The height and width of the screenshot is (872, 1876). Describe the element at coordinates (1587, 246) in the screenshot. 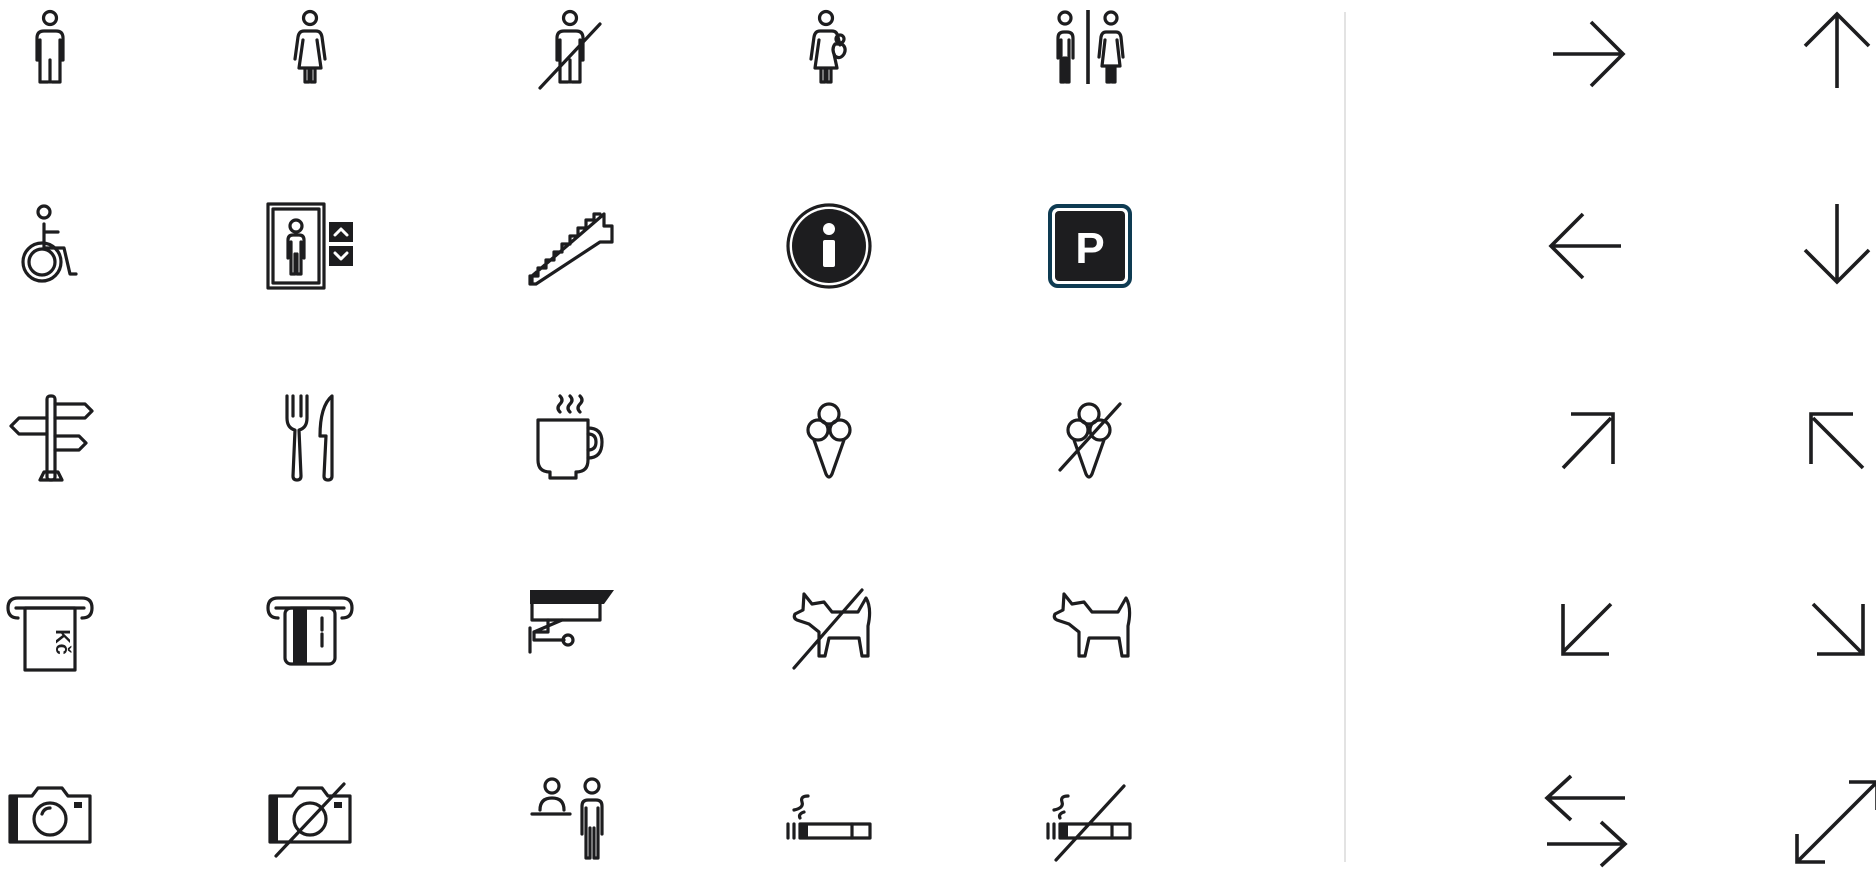

I see `arrow-left-icon` at that location.